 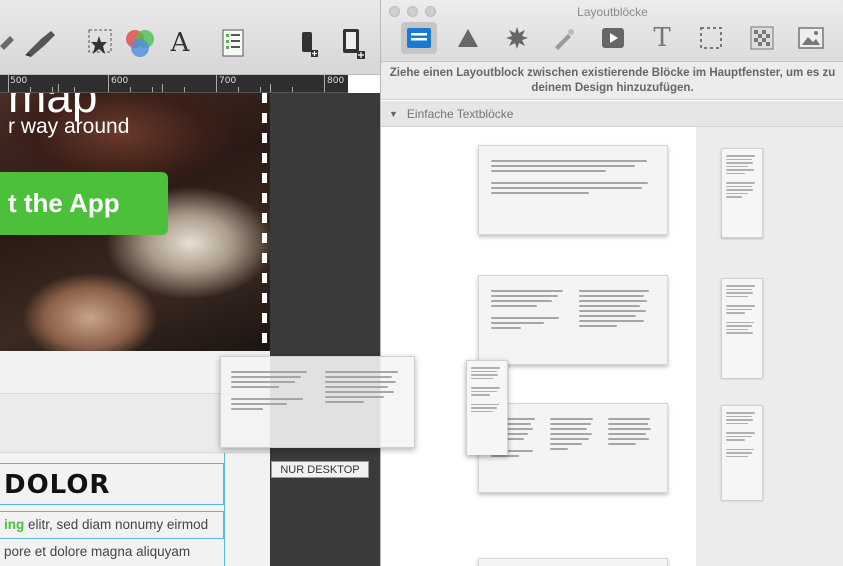 What do you see at coordinates (228, 81) in the screenshot?
I see `ruler-label: 700` at bounding box center [228, 81].